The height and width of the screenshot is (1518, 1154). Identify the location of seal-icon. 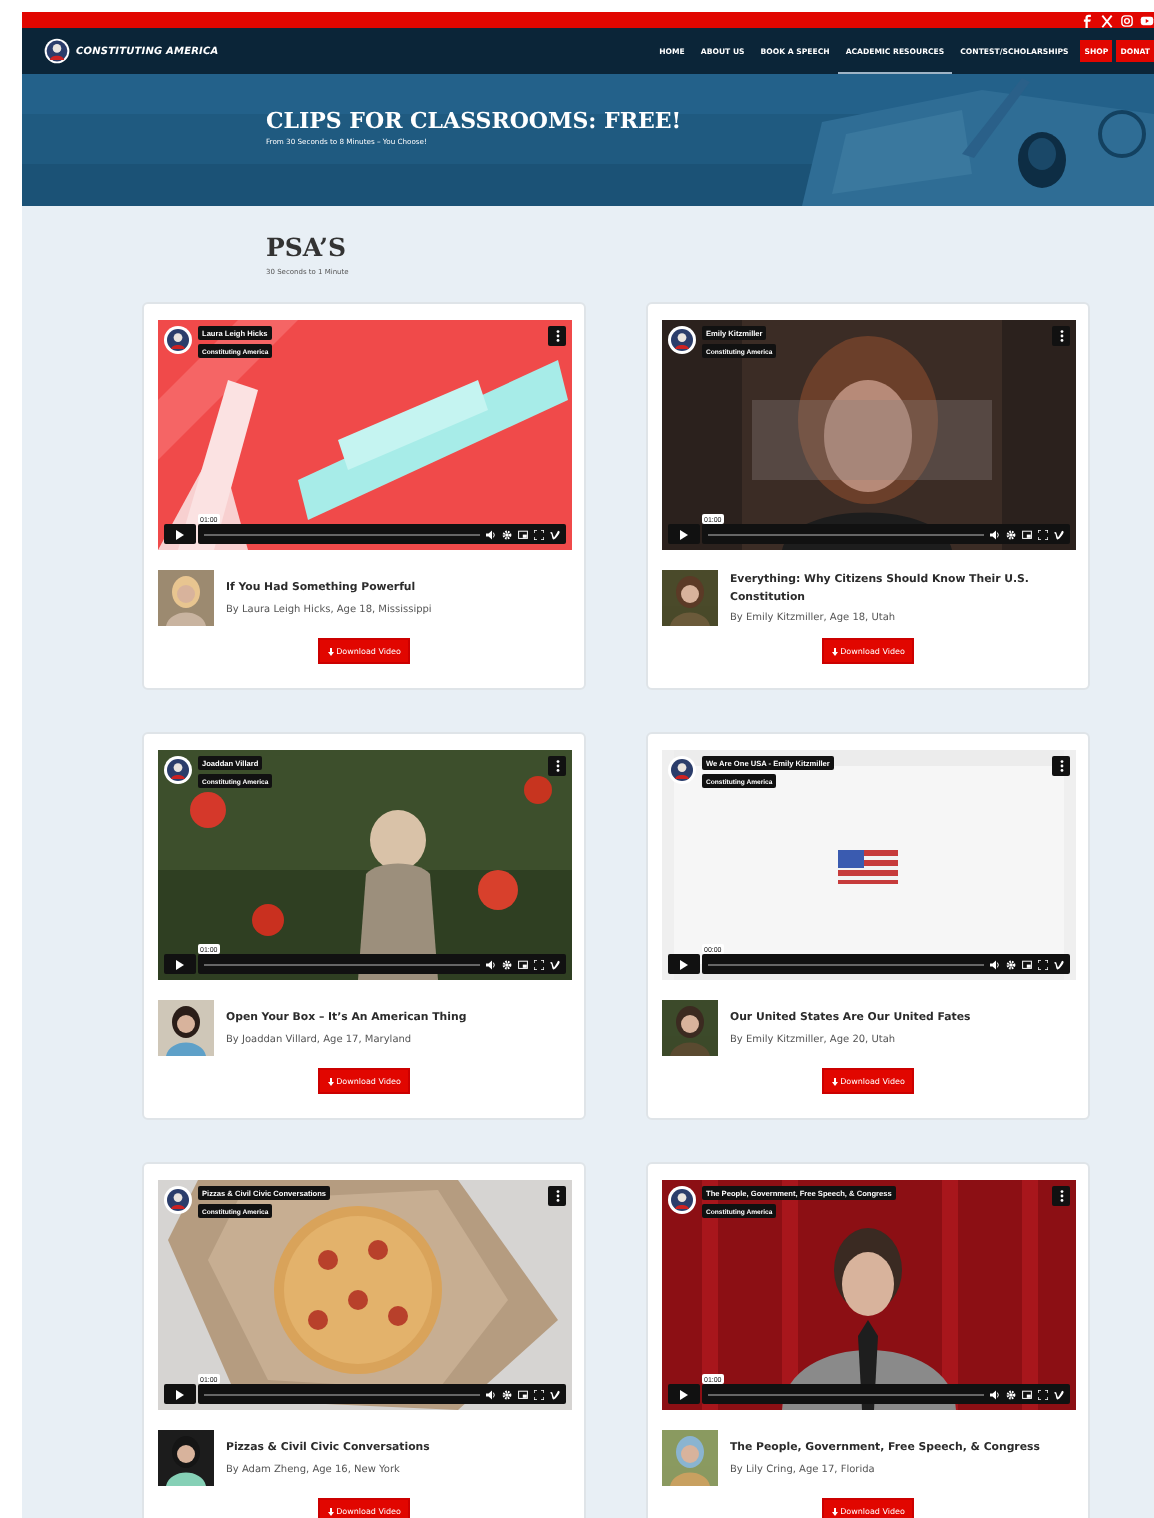
(57, 51).